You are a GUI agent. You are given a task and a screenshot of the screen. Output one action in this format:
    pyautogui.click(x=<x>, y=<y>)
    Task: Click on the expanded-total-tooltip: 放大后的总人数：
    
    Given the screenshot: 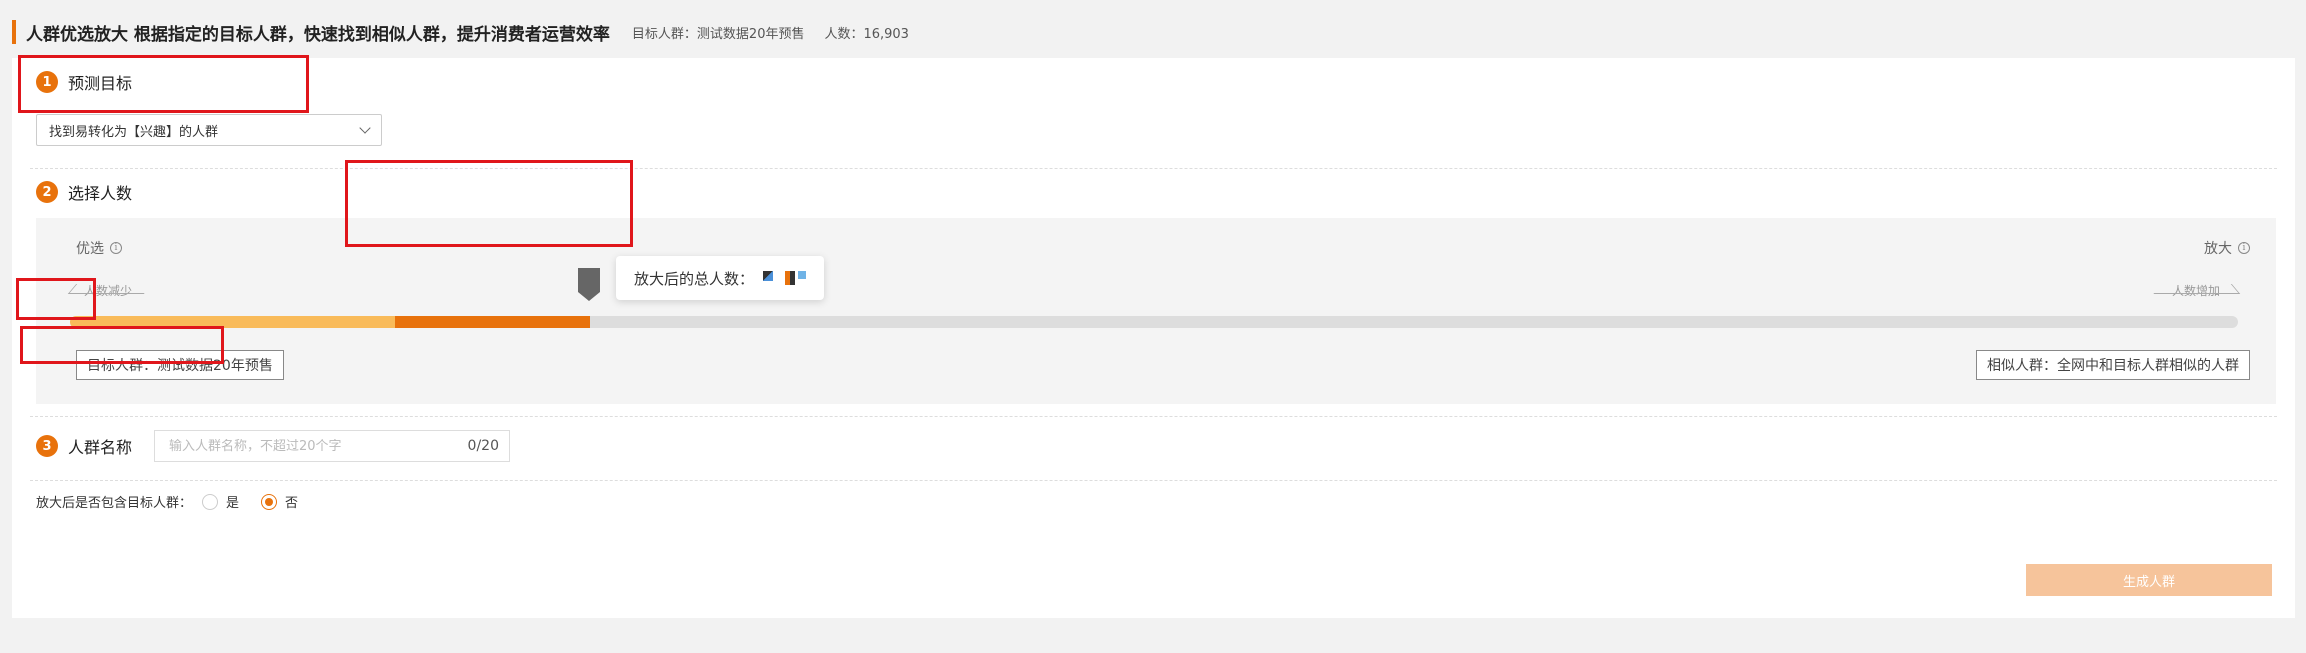 What is the action you would take?
    pyautogui.click(x=720, y=278)
    